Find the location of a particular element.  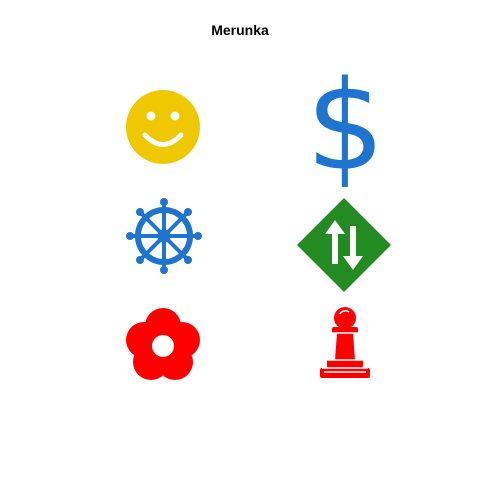

up-down-arrows-diamond-icon is located at coordinates (344, 245).